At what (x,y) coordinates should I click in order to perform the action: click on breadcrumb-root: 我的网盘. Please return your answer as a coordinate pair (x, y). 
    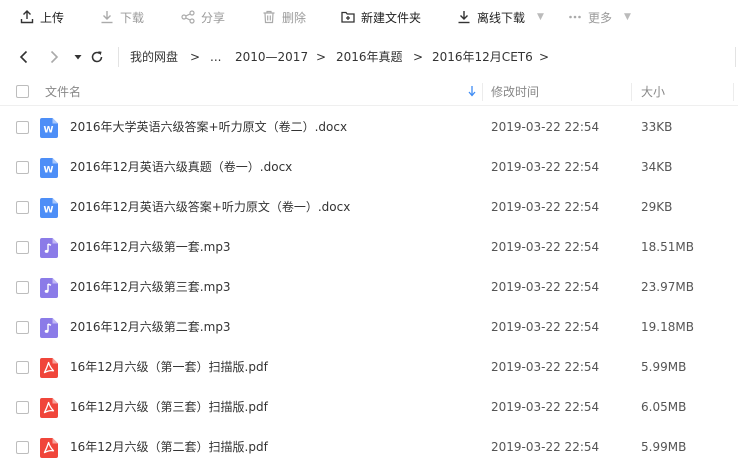
    Looking at the image, I should click on (154, 57).